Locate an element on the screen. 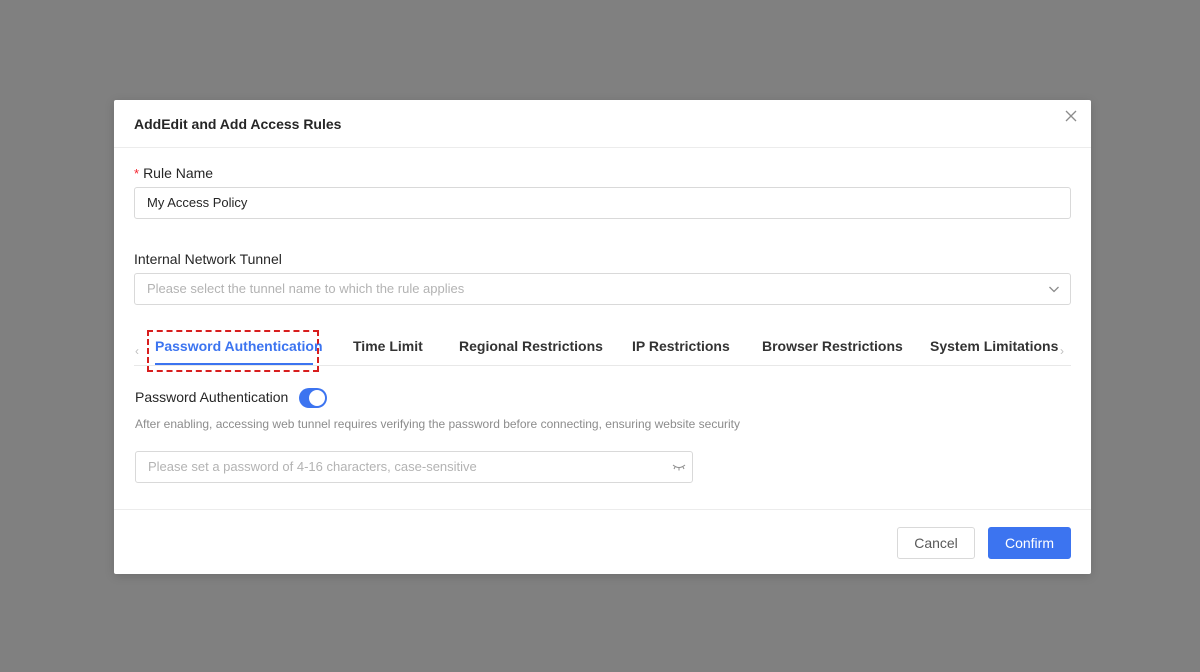  cancel-button: Cancel is located at coordinates (936, 543).